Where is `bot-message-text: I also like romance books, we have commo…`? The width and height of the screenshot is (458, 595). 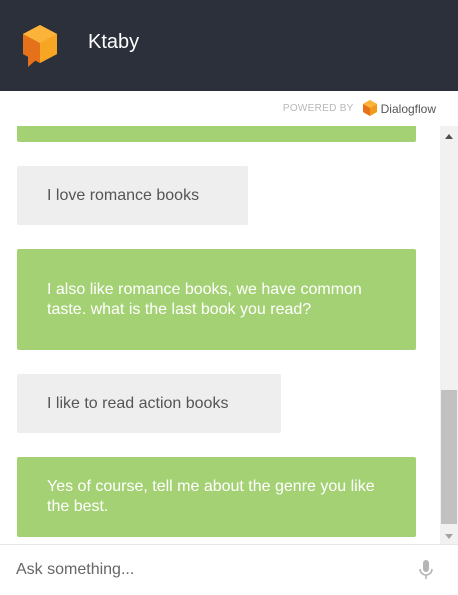
bot-message-text: I also like romance books, we have commo… is located at coordinates (204, 299).